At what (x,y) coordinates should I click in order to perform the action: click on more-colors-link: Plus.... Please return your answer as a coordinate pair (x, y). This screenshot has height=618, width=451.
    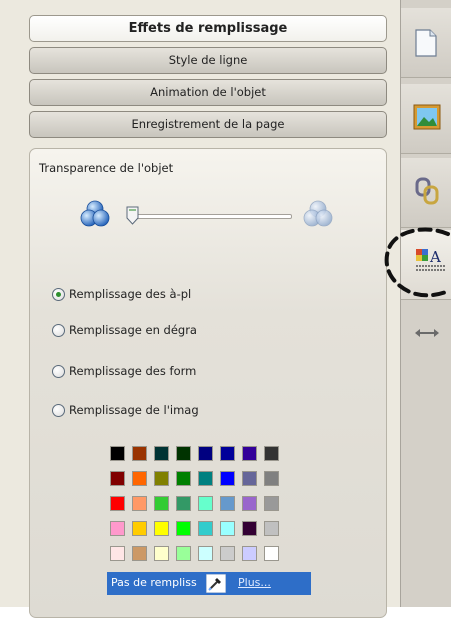
    Looking at the image, I should click on (254, 582).